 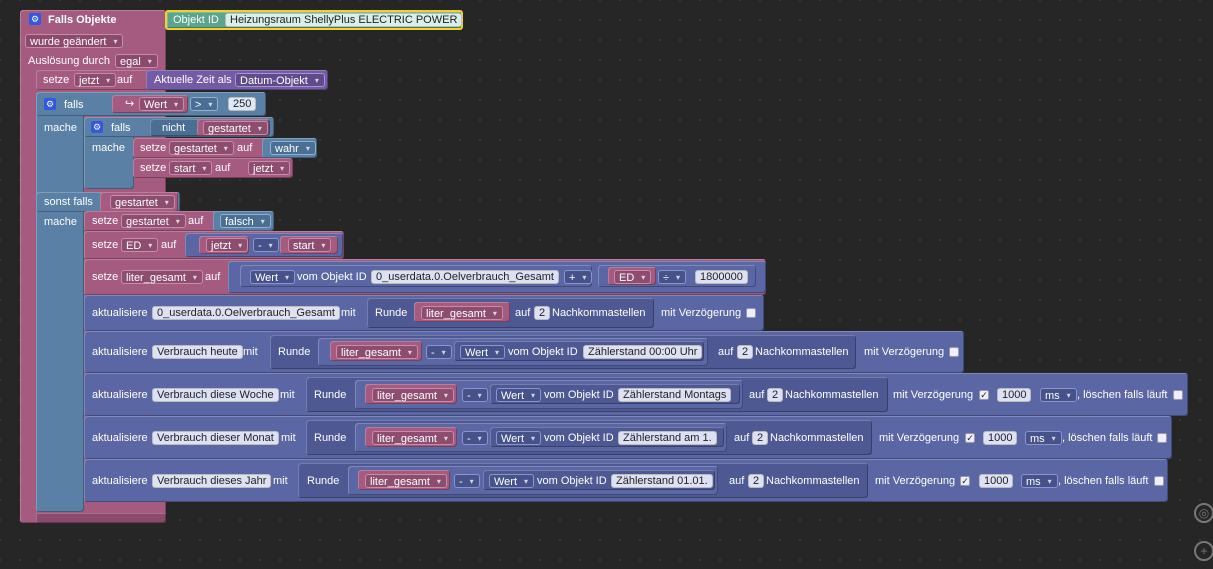 What do you see at coordinates (68, 202) in the screenshot?
I see `else-if-keyword: sonst falls` at bounding box center [68, 202].